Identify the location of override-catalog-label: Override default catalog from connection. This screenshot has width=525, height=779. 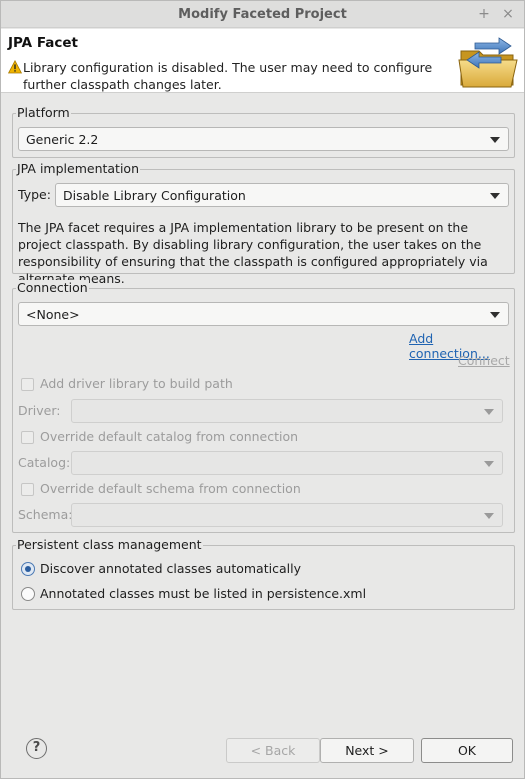
(169, 436).